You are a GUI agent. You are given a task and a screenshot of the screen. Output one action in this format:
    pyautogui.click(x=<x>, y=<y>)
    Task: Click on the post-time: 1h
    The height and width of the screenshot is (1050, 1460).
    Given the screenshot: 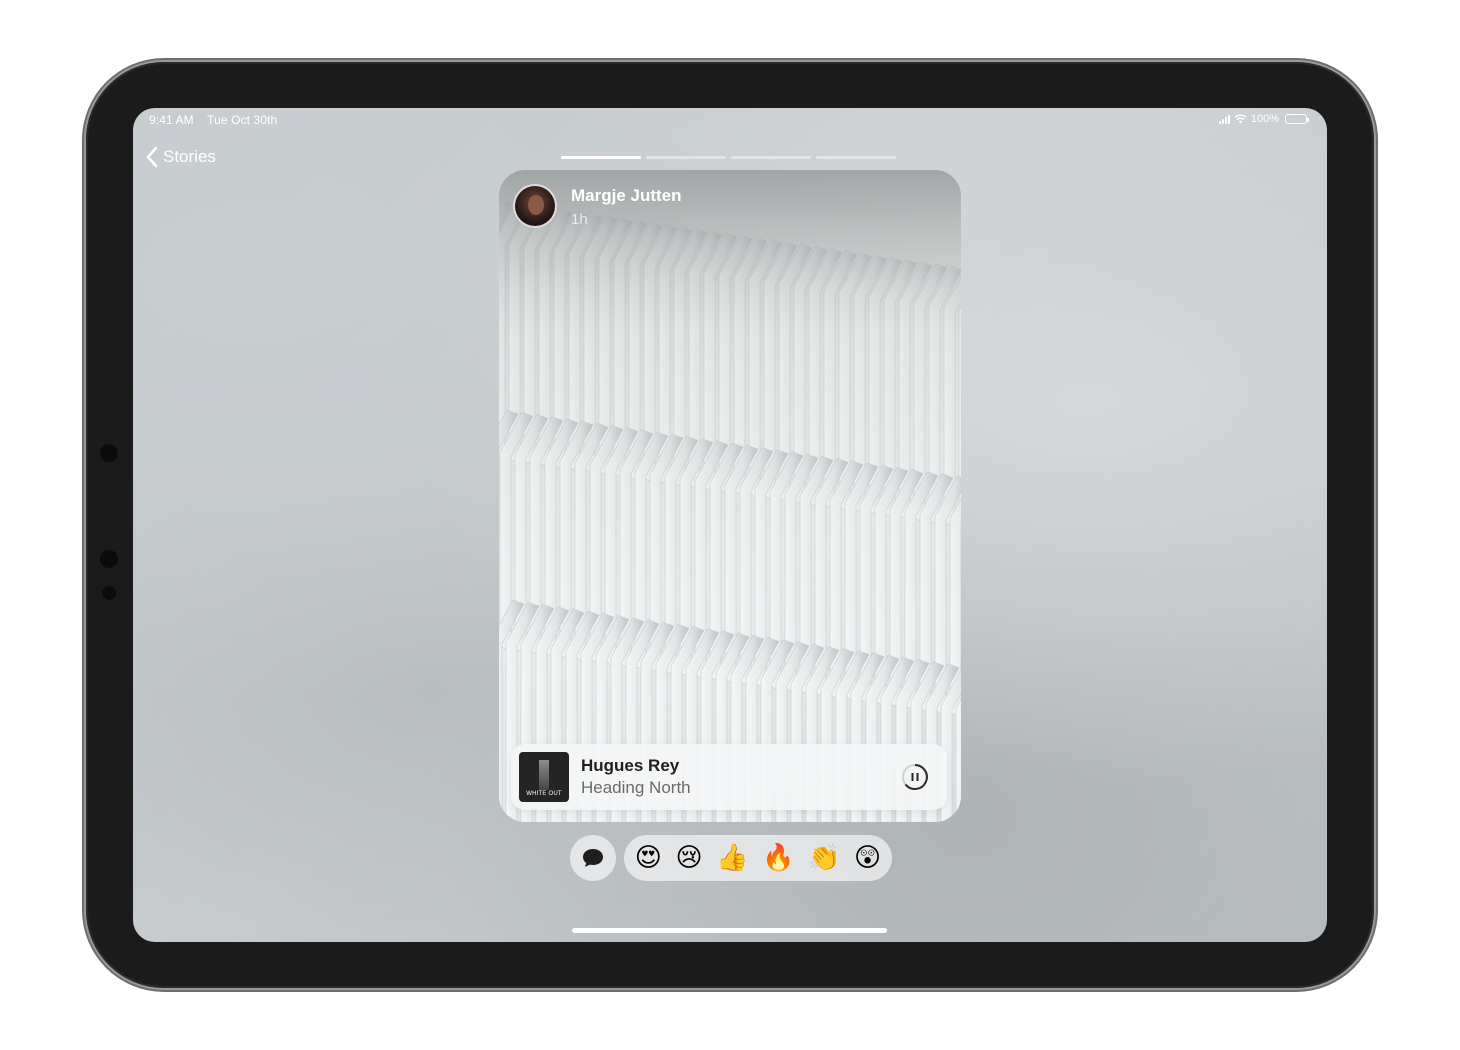 What is the action you would take?
    pyautogui.click(x=579, y=219)
    